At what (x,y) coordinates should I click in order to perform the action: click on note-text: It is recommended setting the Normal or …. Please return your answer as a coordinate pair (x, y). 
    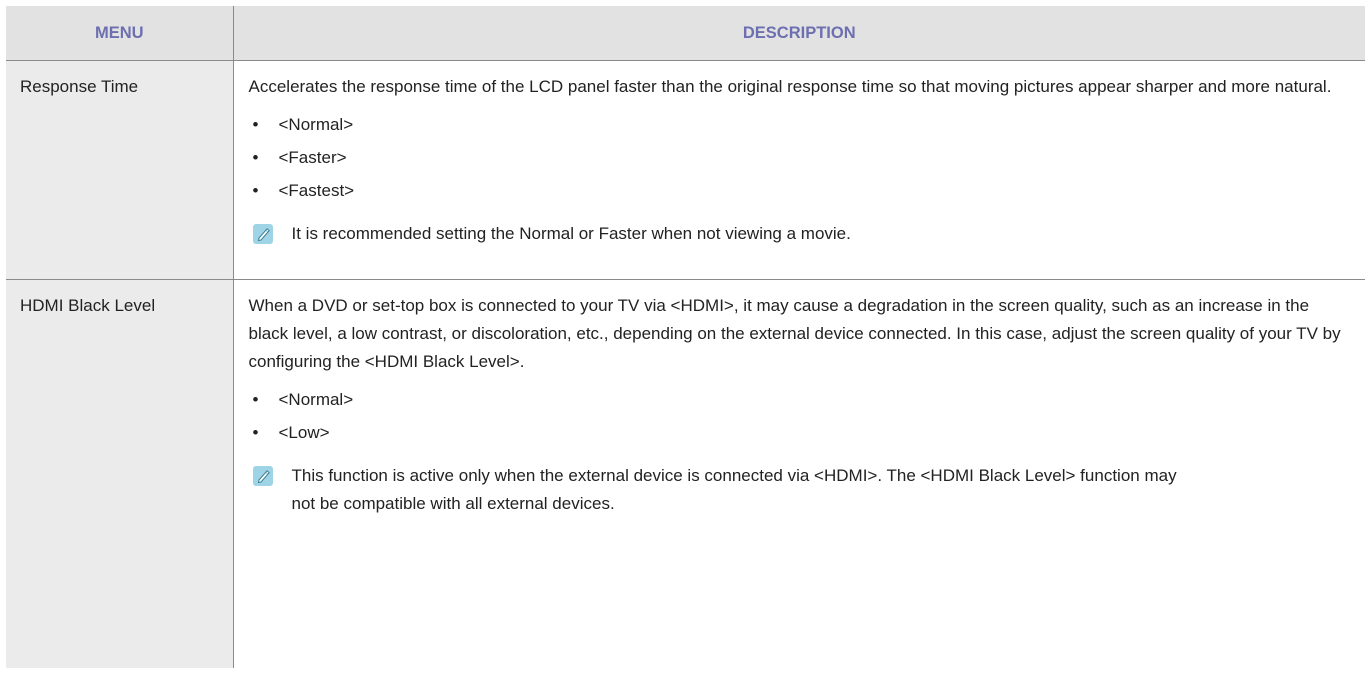
    Looking at the image, I should click on (571, 233).